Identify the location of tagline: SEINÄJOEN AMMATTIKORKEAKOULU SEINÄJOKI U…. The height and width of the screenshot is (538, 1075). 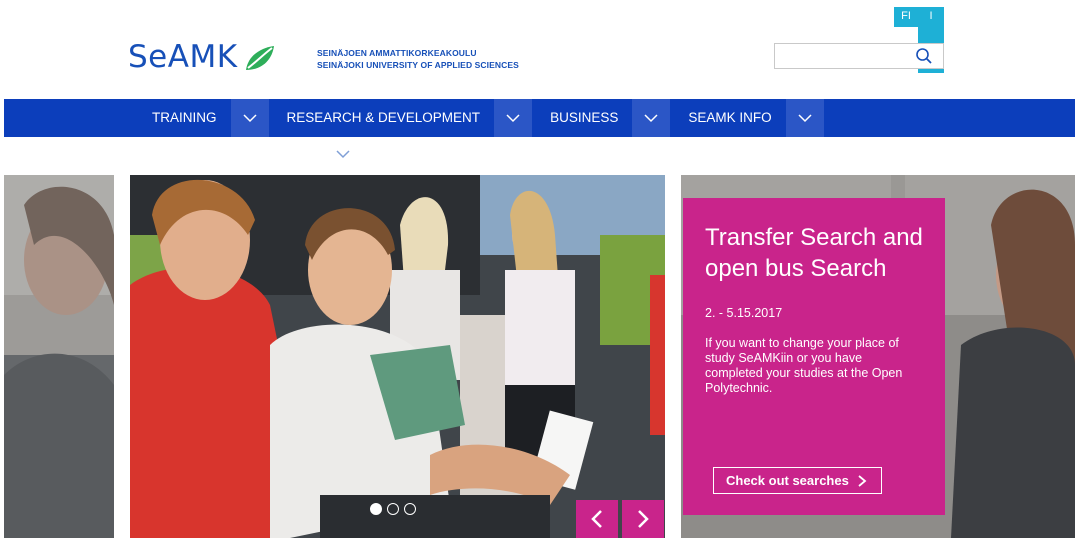
(418, 59).